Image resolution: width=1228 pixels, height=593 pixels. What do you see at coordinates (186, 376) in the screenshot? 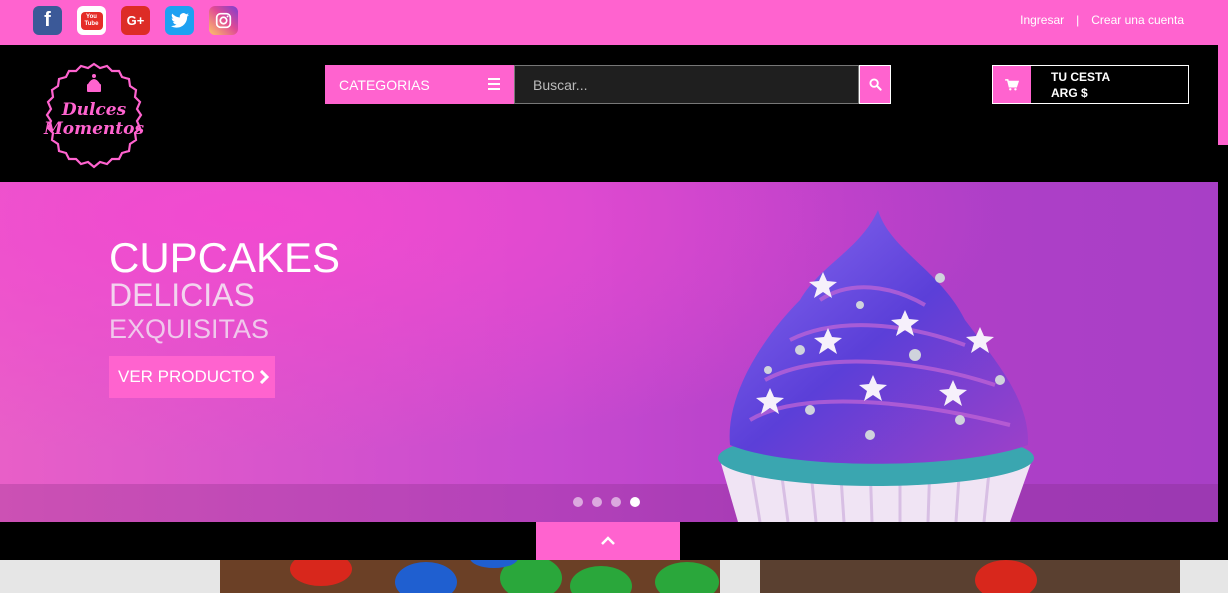
I see `view-product-label: VER PRODUCTO` at bounding box center [186, 376].